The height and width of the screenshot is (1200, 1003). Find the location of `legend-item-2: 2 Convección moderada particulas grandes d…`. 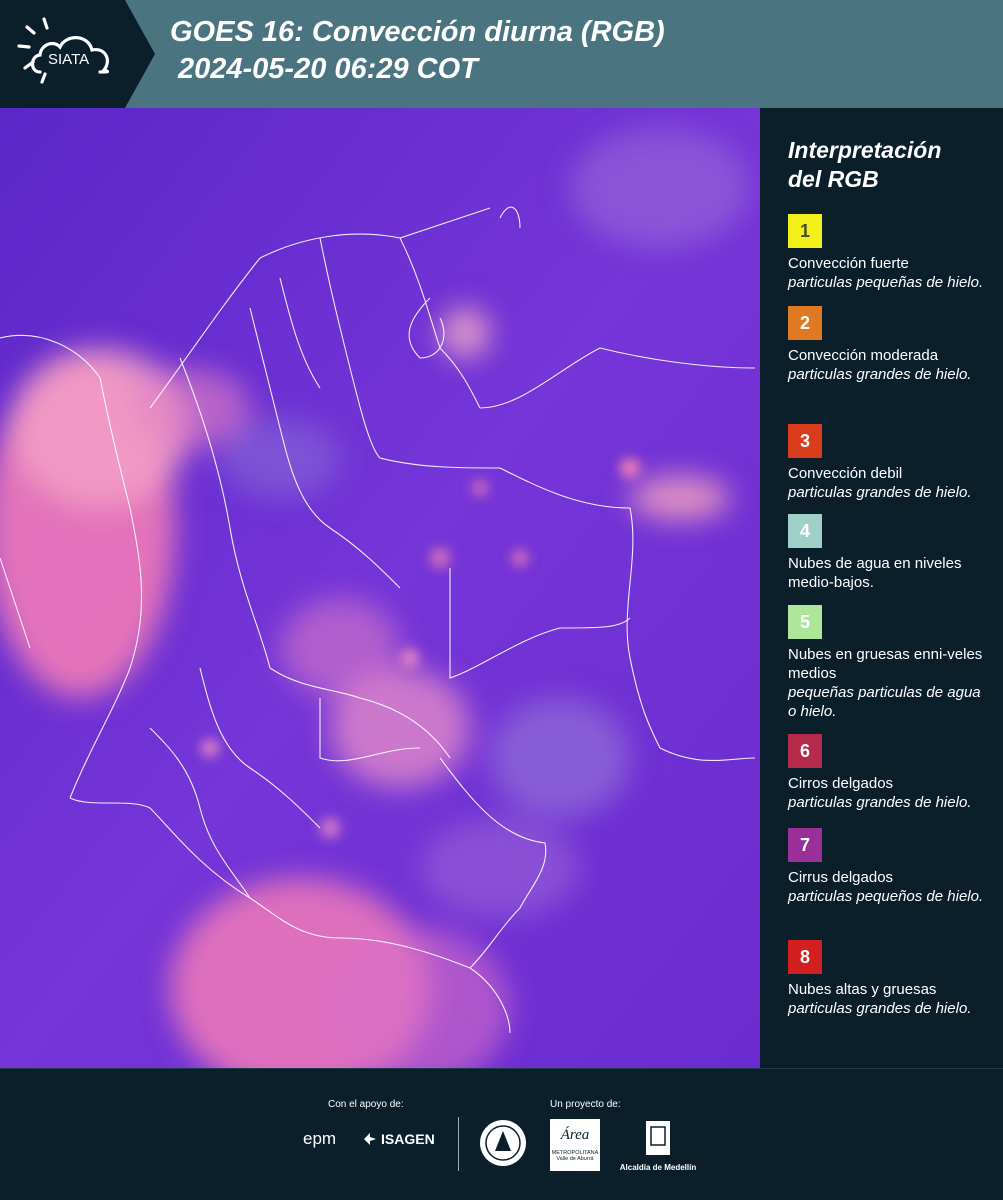

legend-item-2: 2 Convección moderada particulas grandes d… is located at coordinates (888, 345).